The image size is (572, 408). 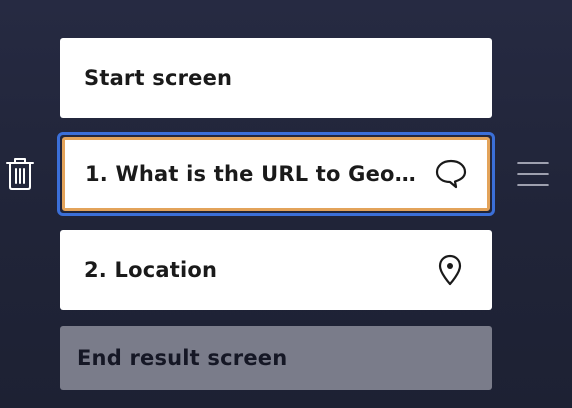 What do you see at coordinates (158, 78) in the screenshot?
I see `start-screen-label: Start screen` at bounding box center [158, 78].